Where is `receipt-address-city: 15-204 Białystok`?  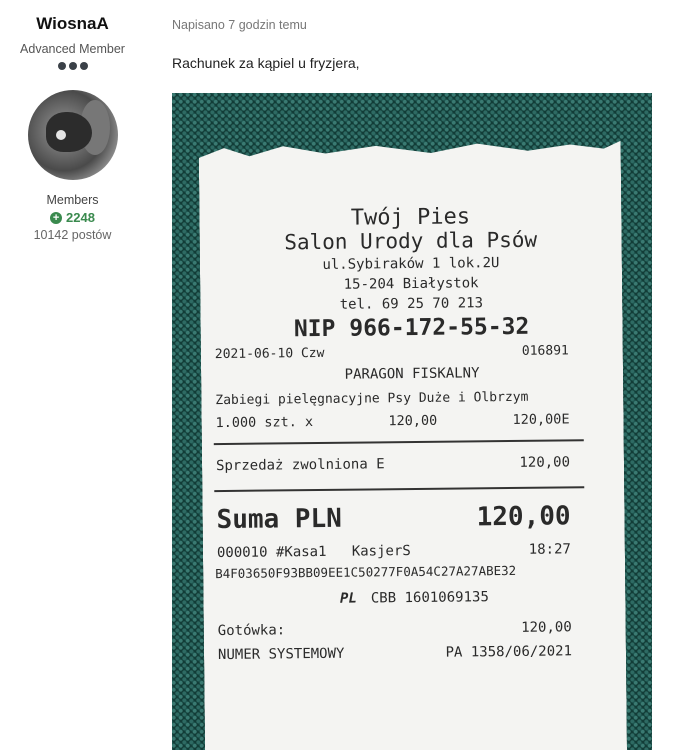
receipt-address-city: 15-204 Białystok is located at coordinates (411, 284).